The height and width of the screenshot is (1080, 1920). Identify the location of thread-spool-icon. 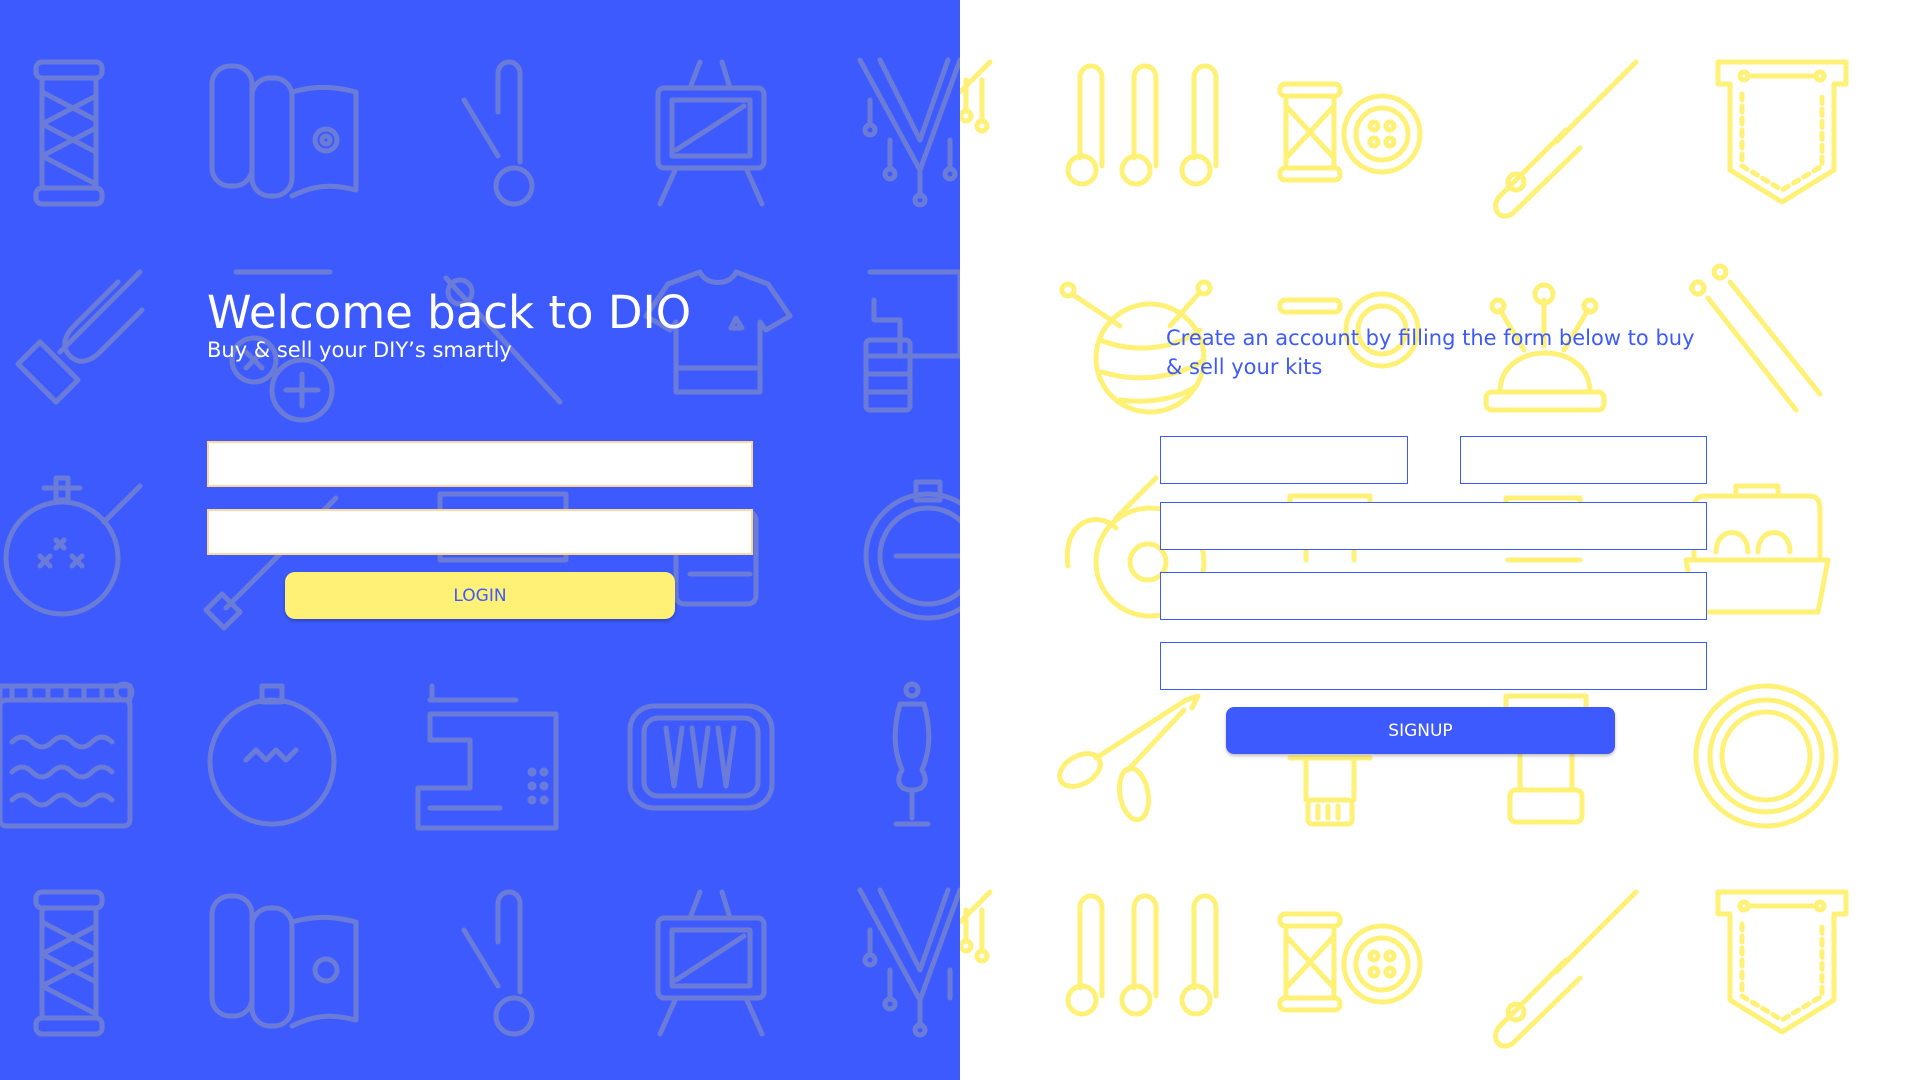
(69, 133).